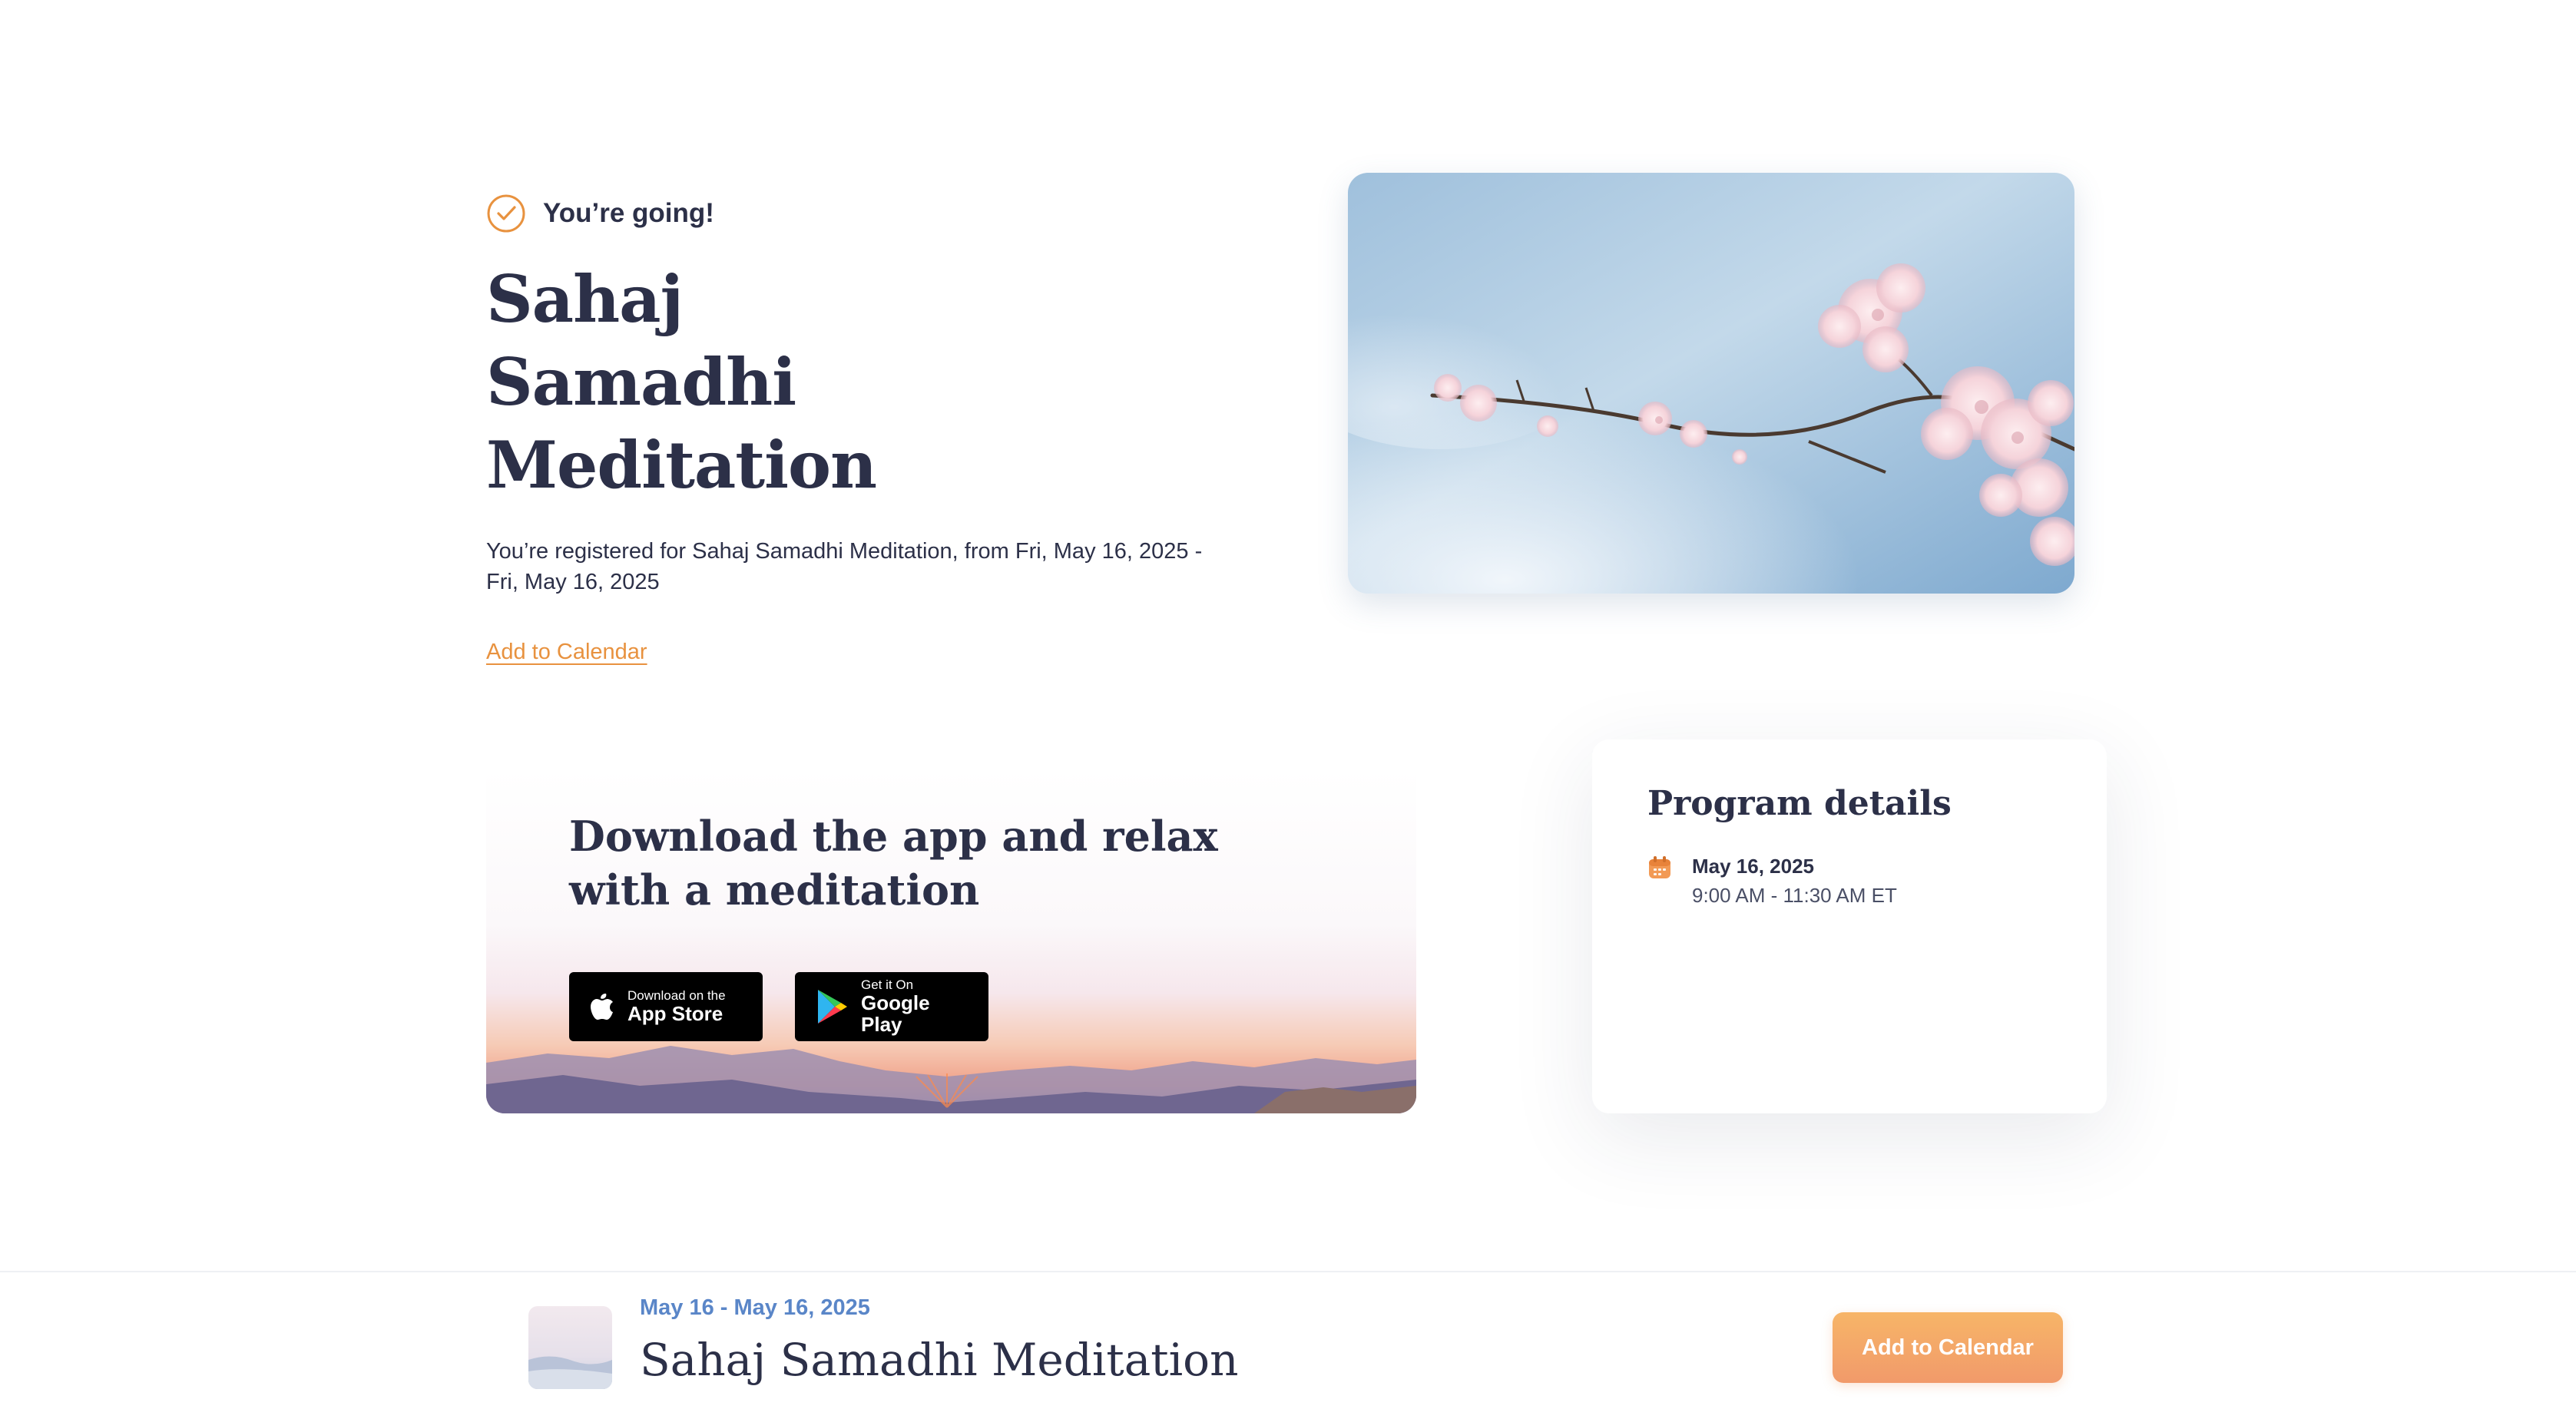  I want to click on app-store-small-text: Download on the, so click(677, 996).